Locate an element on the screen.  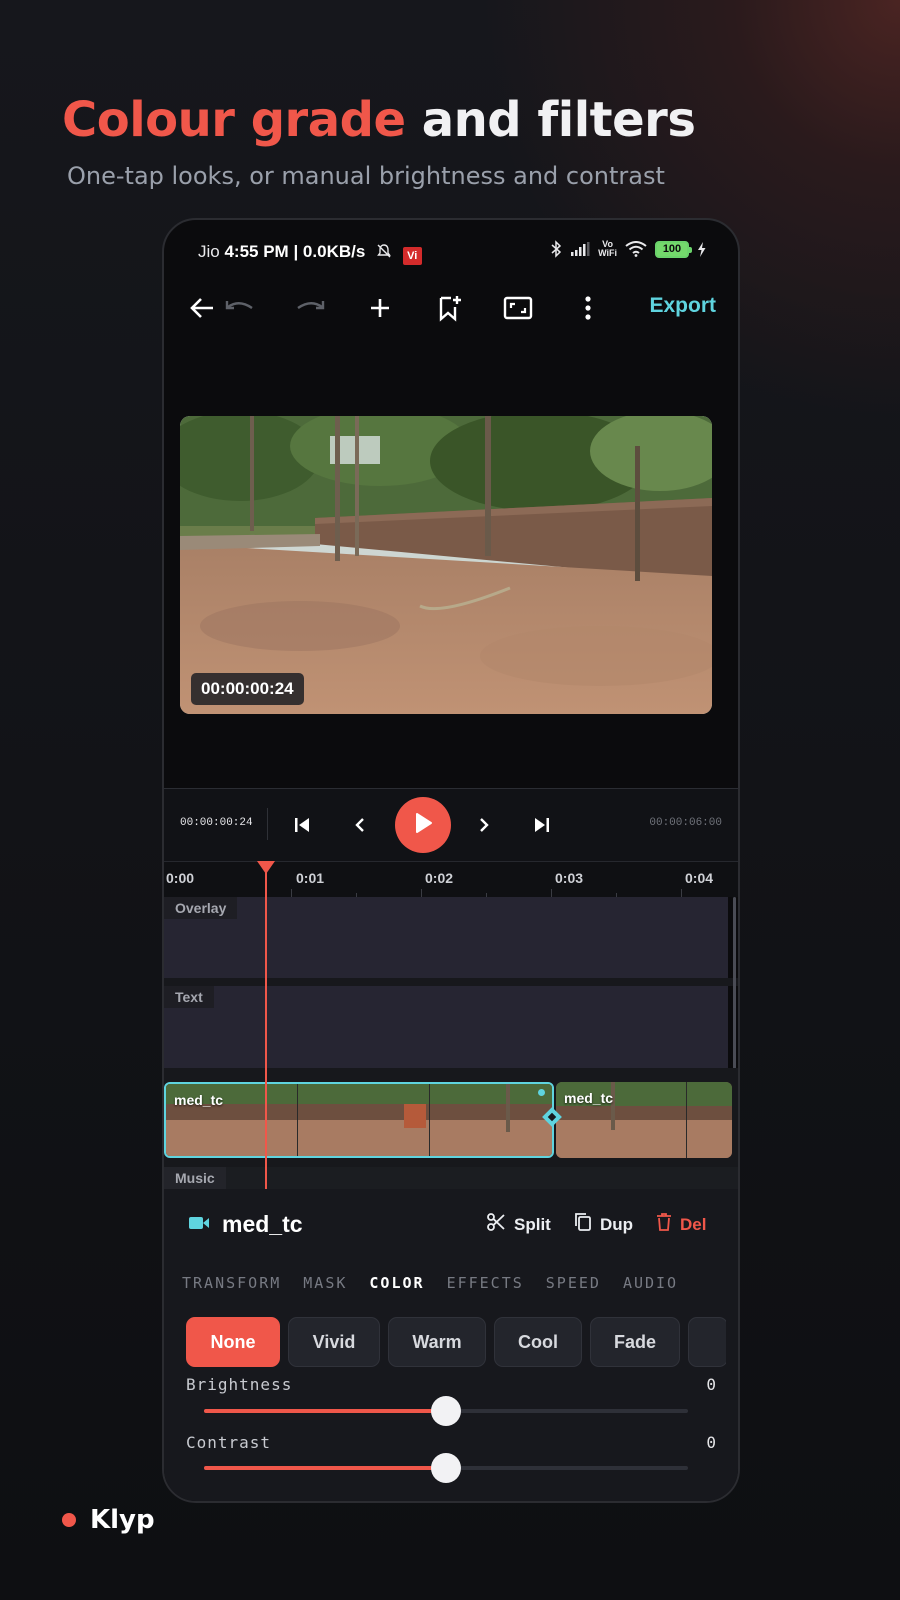
transport-controls: 00:00:00:24 00:00:06:00 is located at coordinates (451, 825).